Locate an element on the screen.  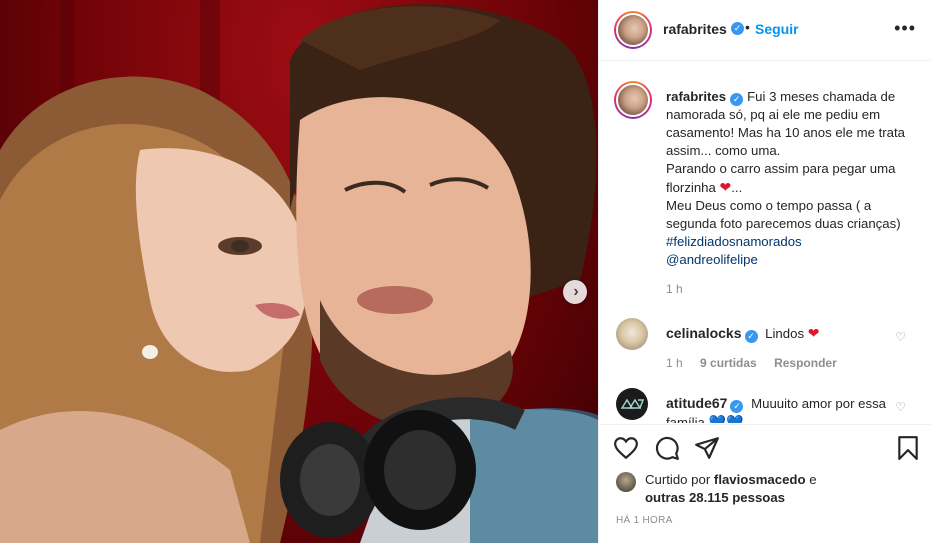
save-bookmark-icon is located at coordinates (908, 448).